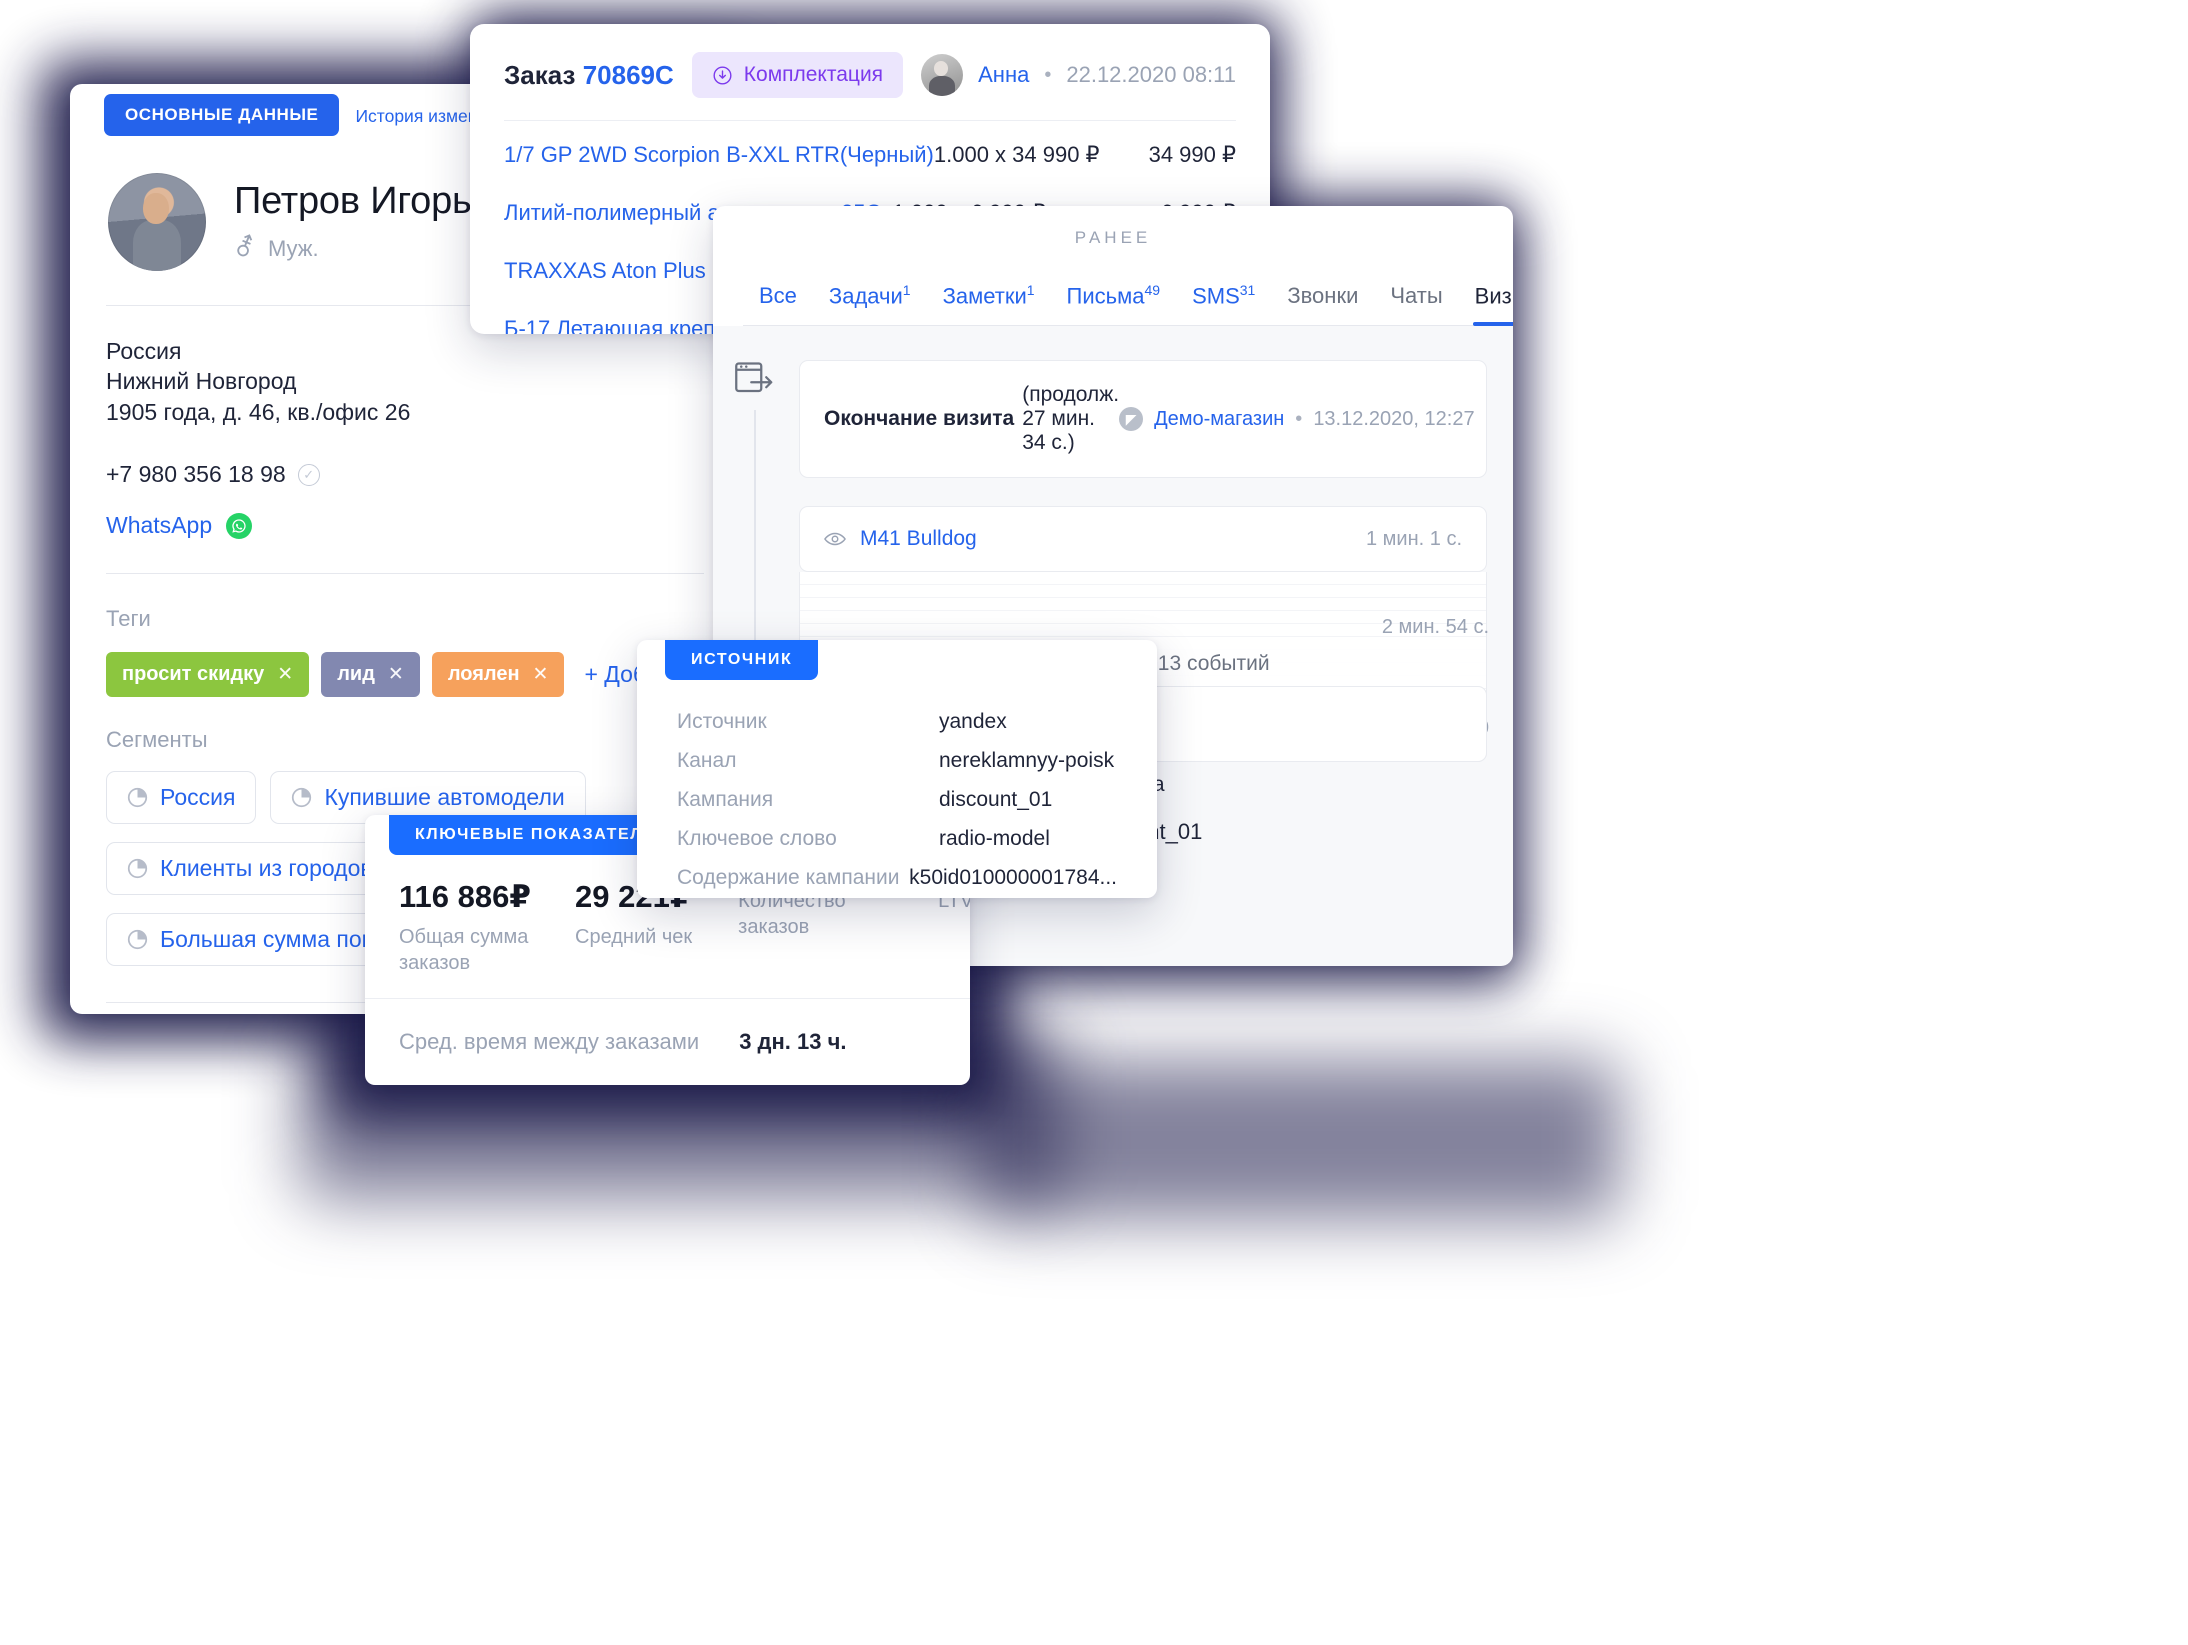  Describe the element at coordinates (813, 74) in the screenshot. I see `packaging-badge-label: Комплектация` at that location.